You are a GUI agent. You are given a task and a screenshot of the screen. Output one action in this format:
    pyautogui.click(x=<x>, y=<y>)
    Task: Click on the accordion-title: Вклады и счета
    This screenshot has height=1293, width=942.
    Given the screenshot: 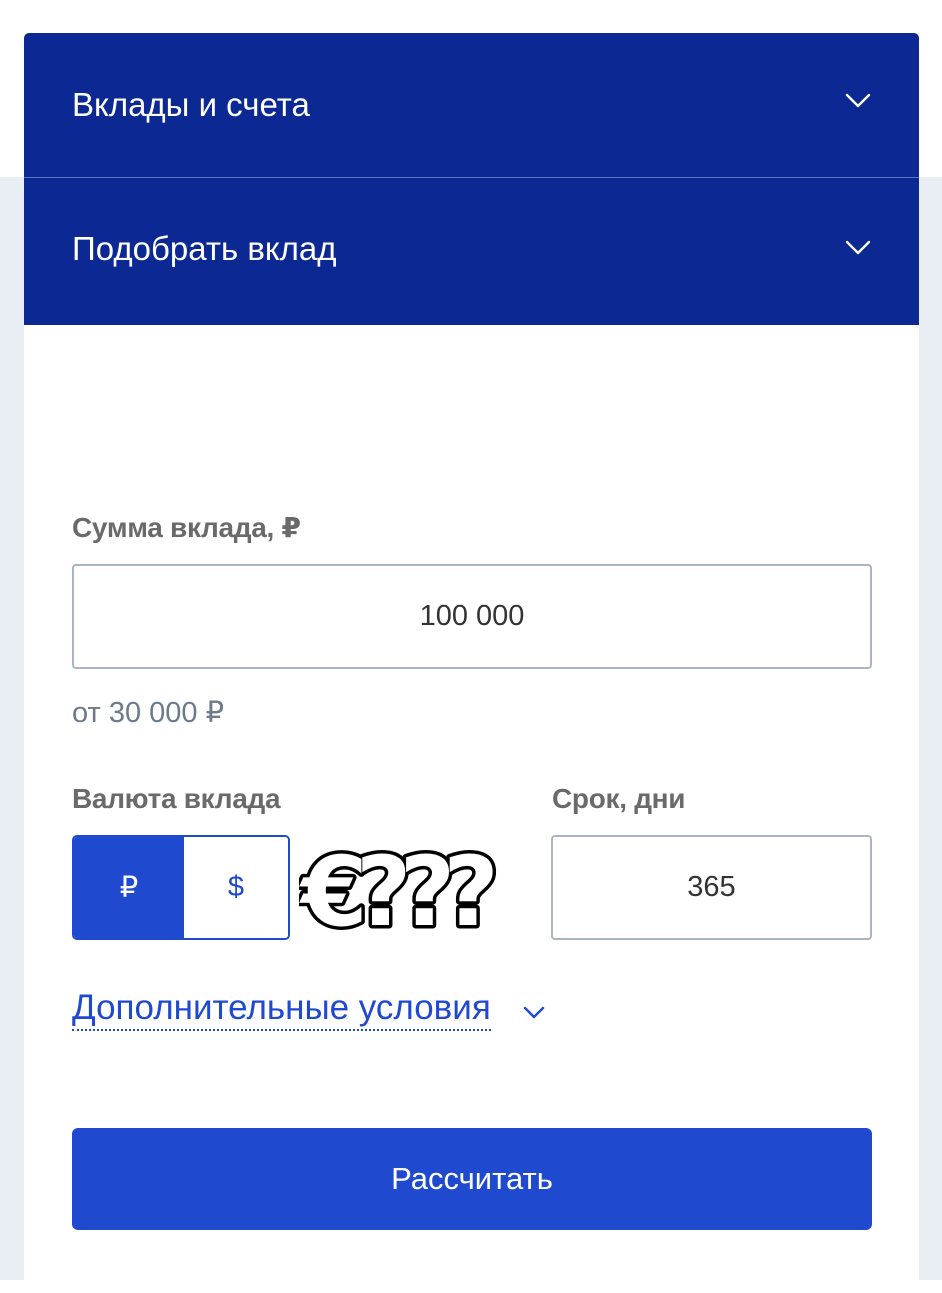 What is the action you would take?
    pyautogui.click(x=191, y=104)
    